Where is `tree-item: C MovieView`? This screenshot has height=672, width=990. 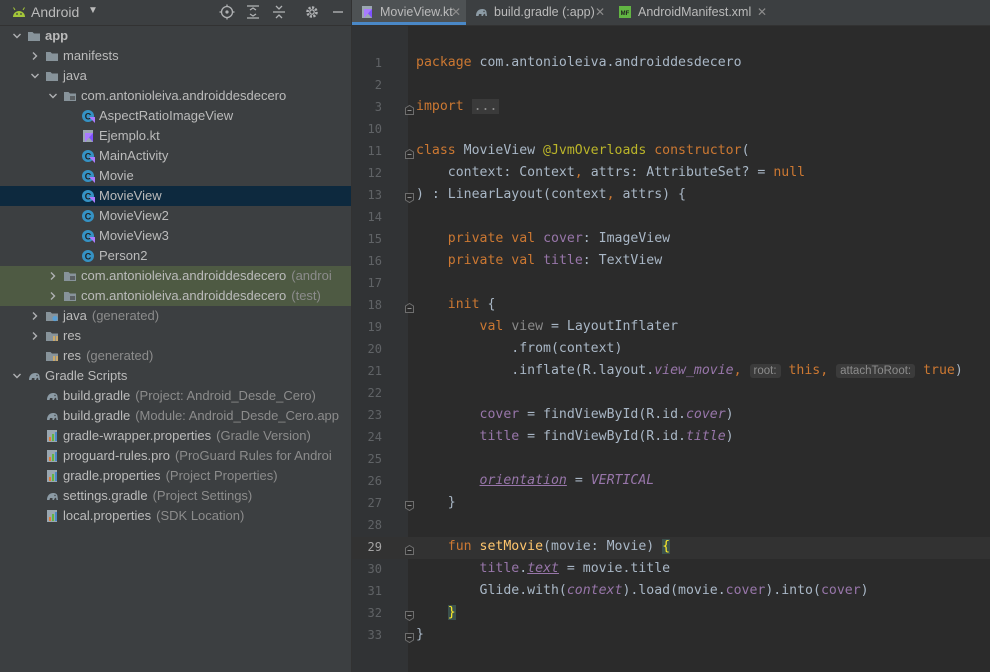 tree-item: C MovieView is located at coordinates (175, 196).